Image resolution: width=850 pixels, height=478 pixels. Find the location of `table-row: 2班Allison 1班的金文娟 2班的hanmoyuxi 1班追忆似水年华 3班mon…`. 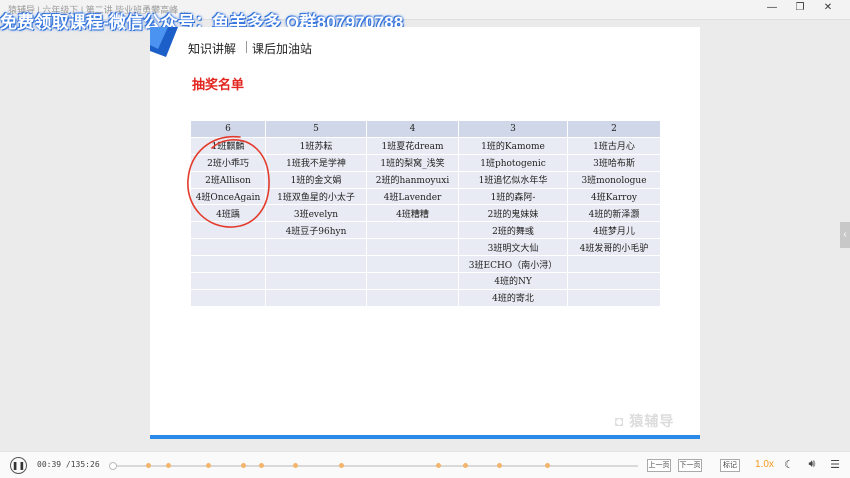

table-row: 2班Allison 1班的金文娟 2班的hanmoyuxi 1班追忆似水年华 3班mon… is located at coordinates (425, 179).